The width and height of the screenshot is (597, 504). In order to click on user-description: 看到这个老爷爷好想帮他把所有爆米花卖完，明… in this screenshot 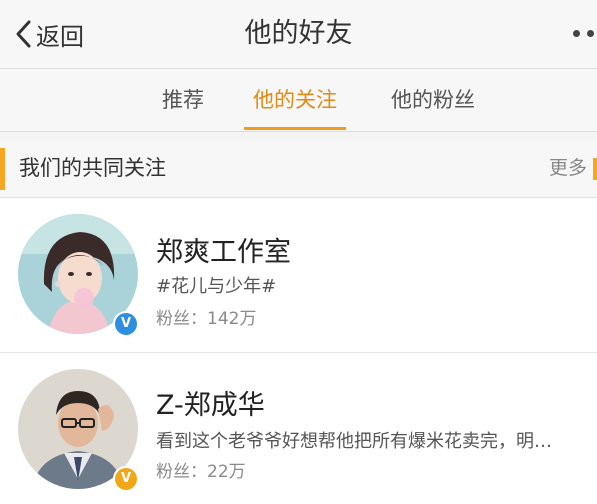, I will do `click(354, 441)`.